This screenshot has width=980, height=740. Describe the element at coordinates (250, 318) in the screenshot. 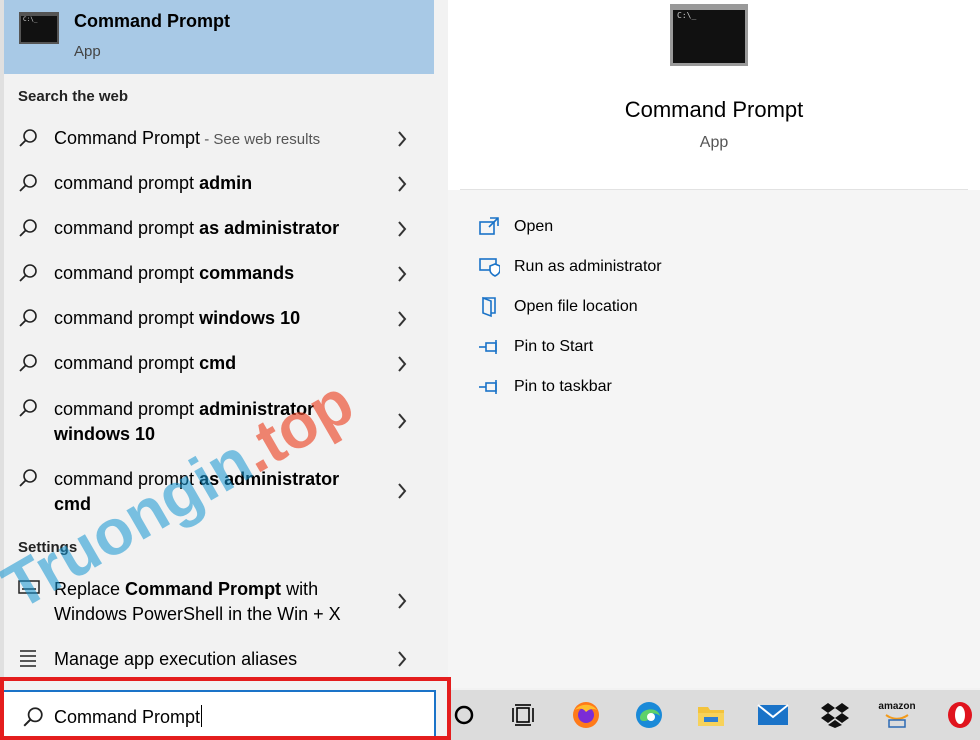

I see `web-result-bold: windows 10` at that location.